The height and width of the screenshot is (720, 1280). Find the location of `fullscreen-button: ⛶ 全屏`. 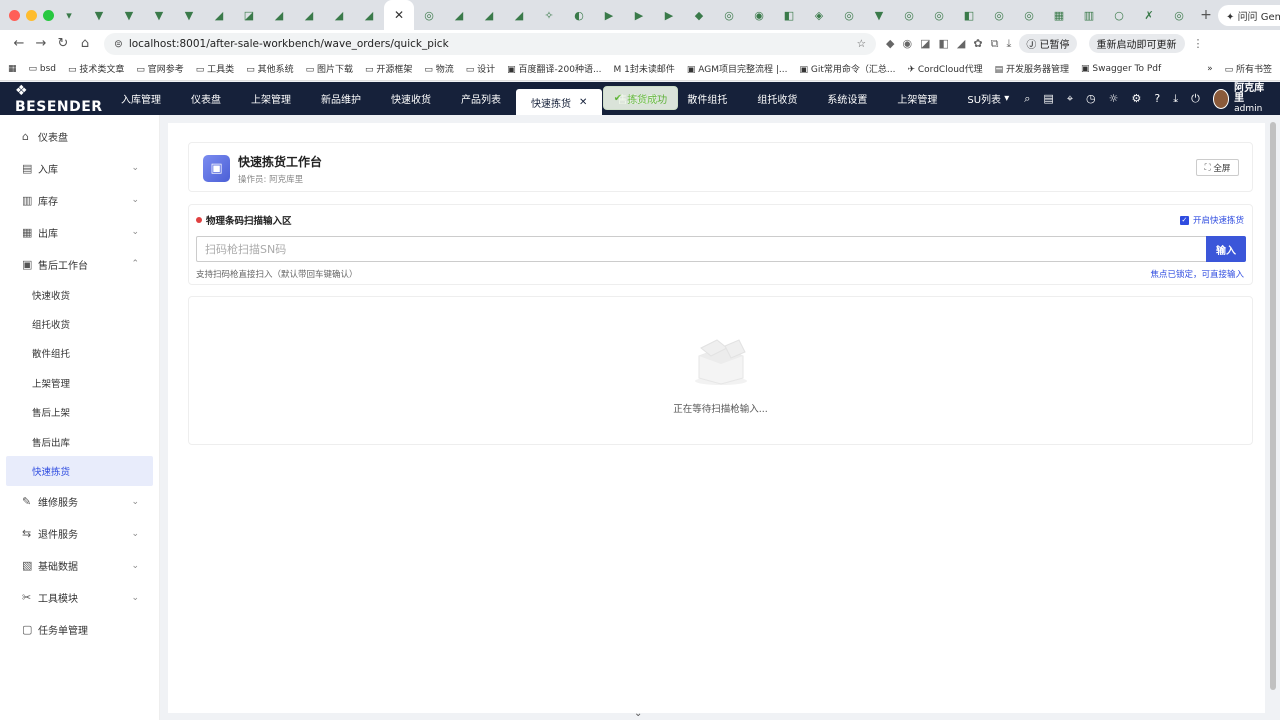

fullscreen-button: ⛶ 全屏 is located at coordinates (1217, 167).